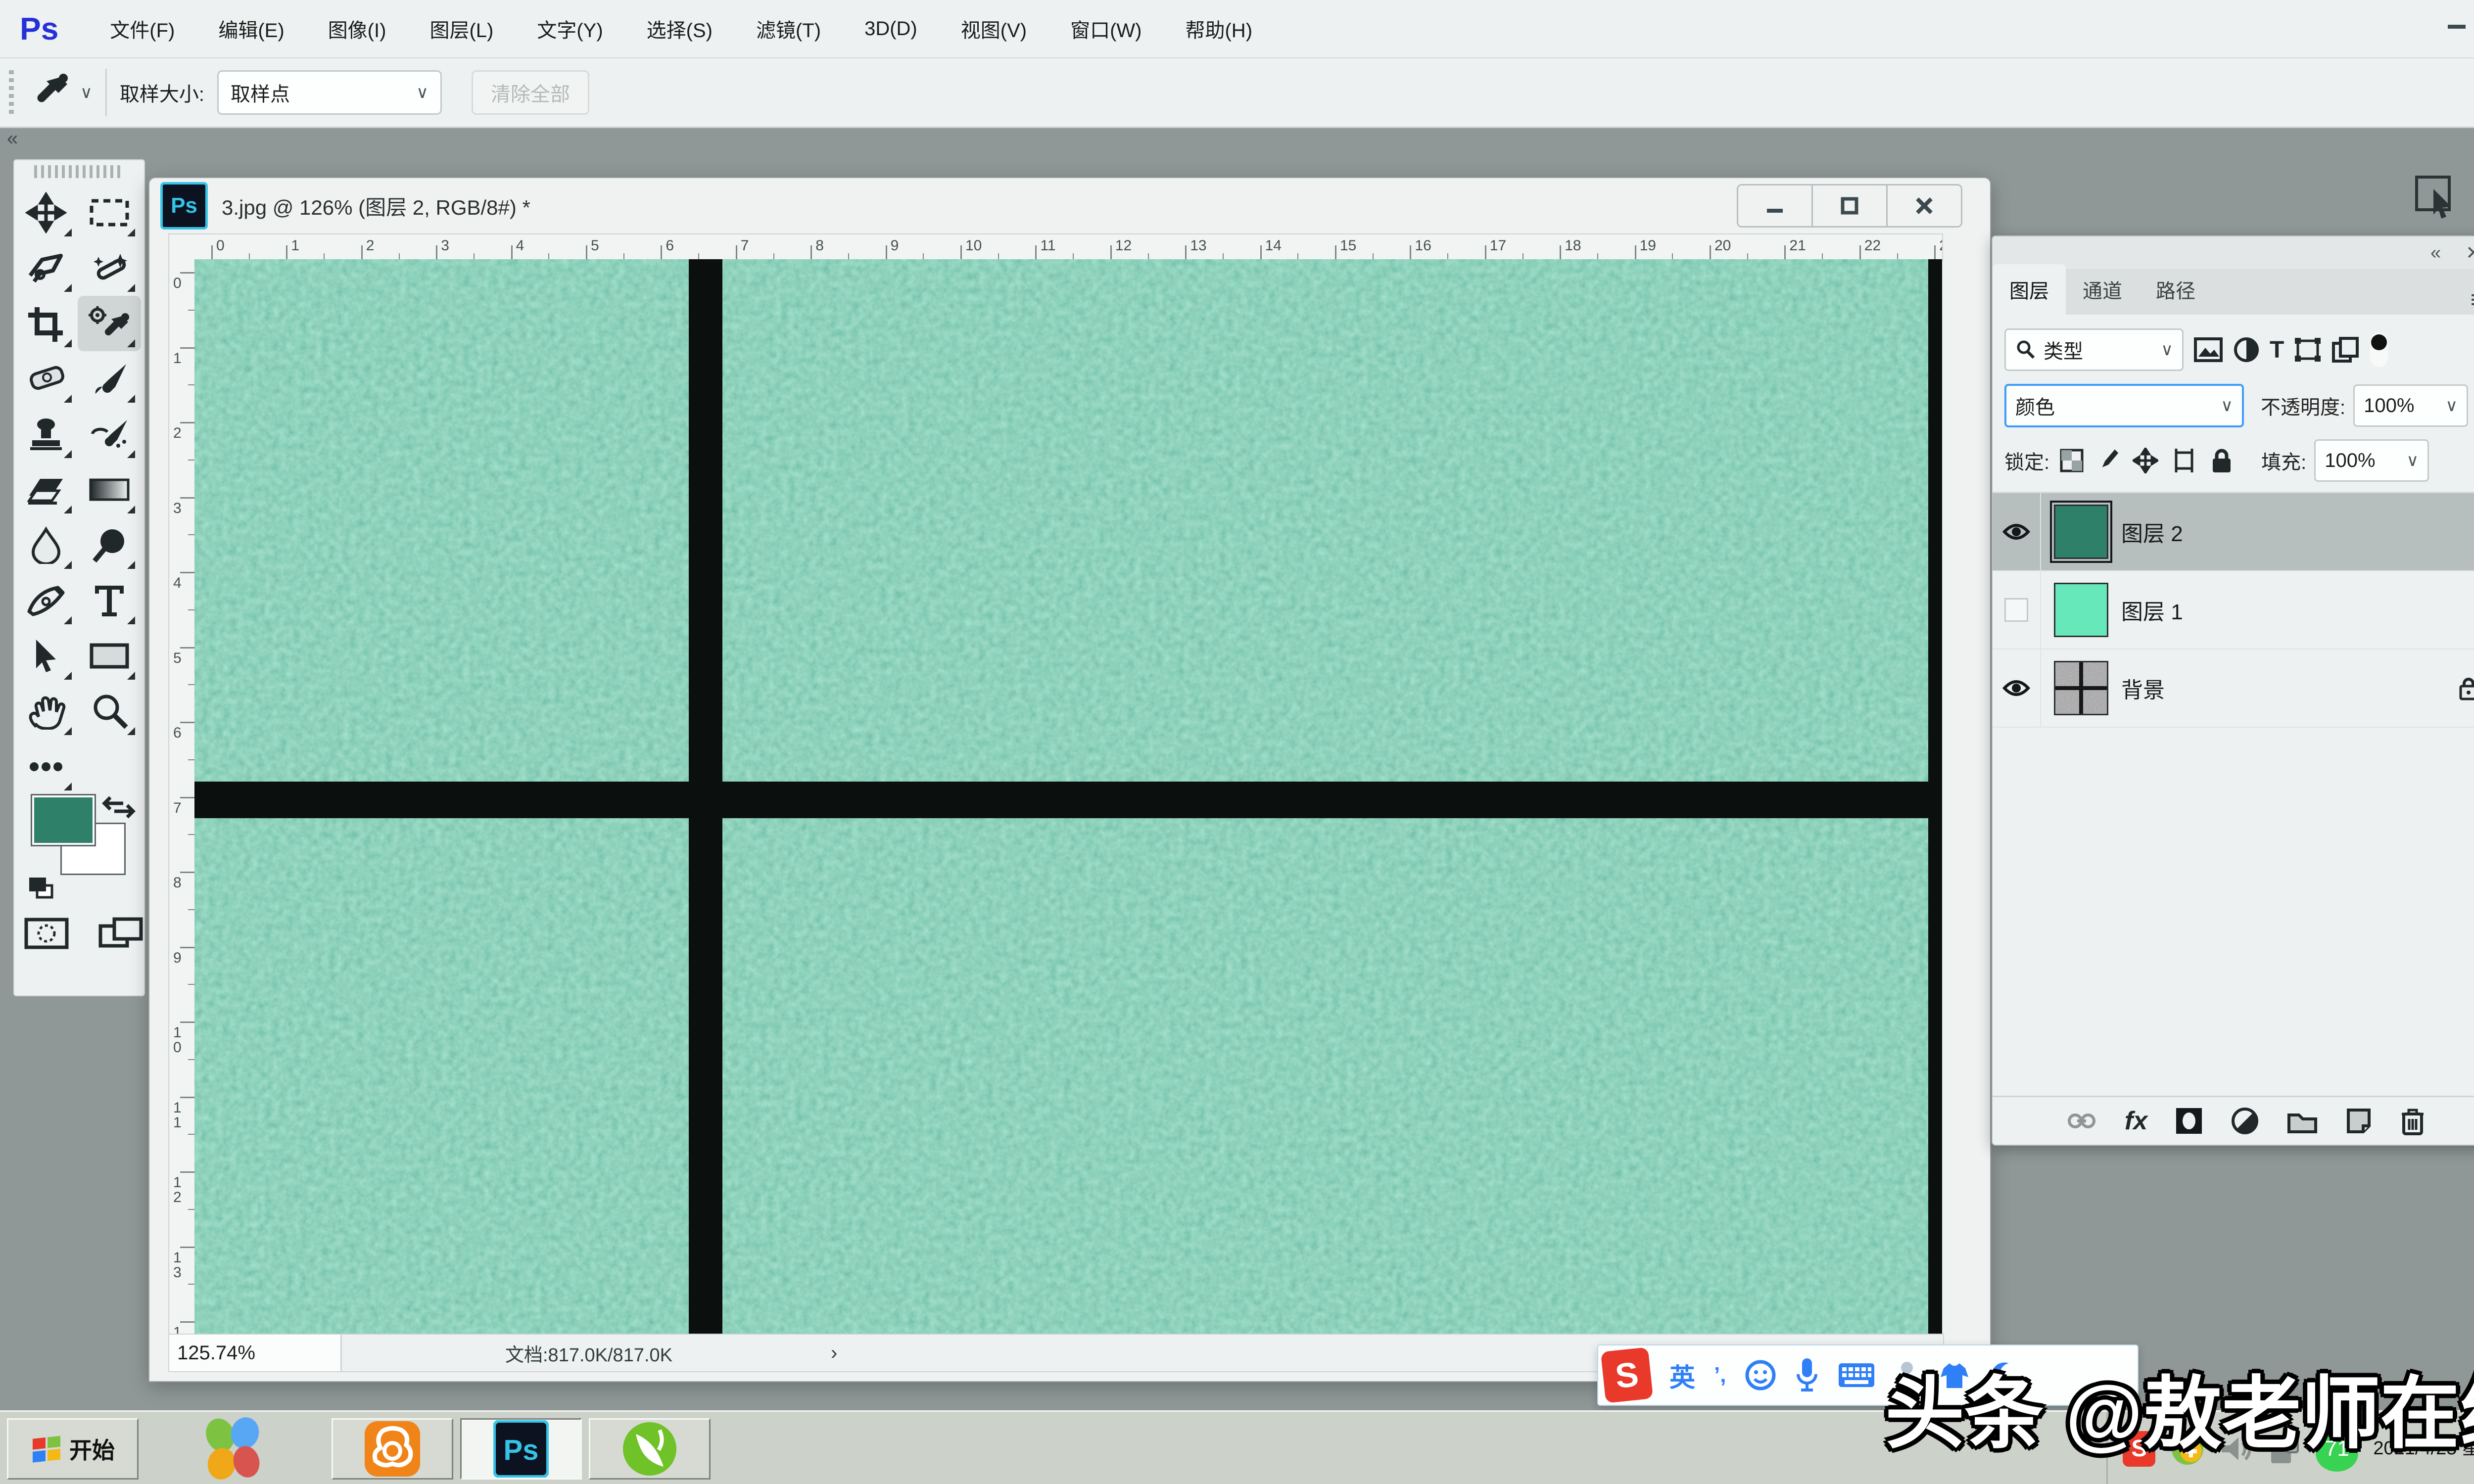 The image size is (2474, 1484). I want to click on hand-tool, so click(46, 711).